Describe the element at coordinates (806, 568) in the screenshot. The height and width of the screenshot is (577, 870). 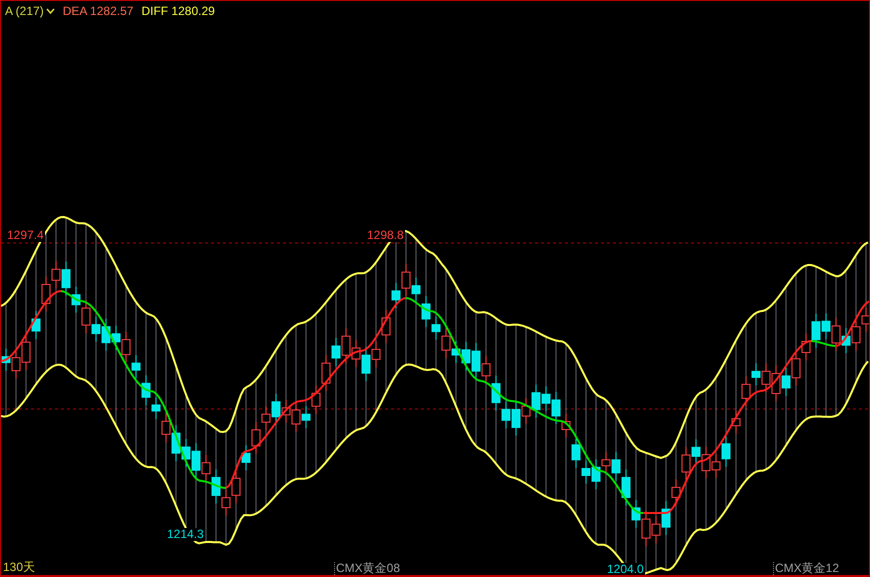
I see `contract-label: CMX黄金12` at that location.